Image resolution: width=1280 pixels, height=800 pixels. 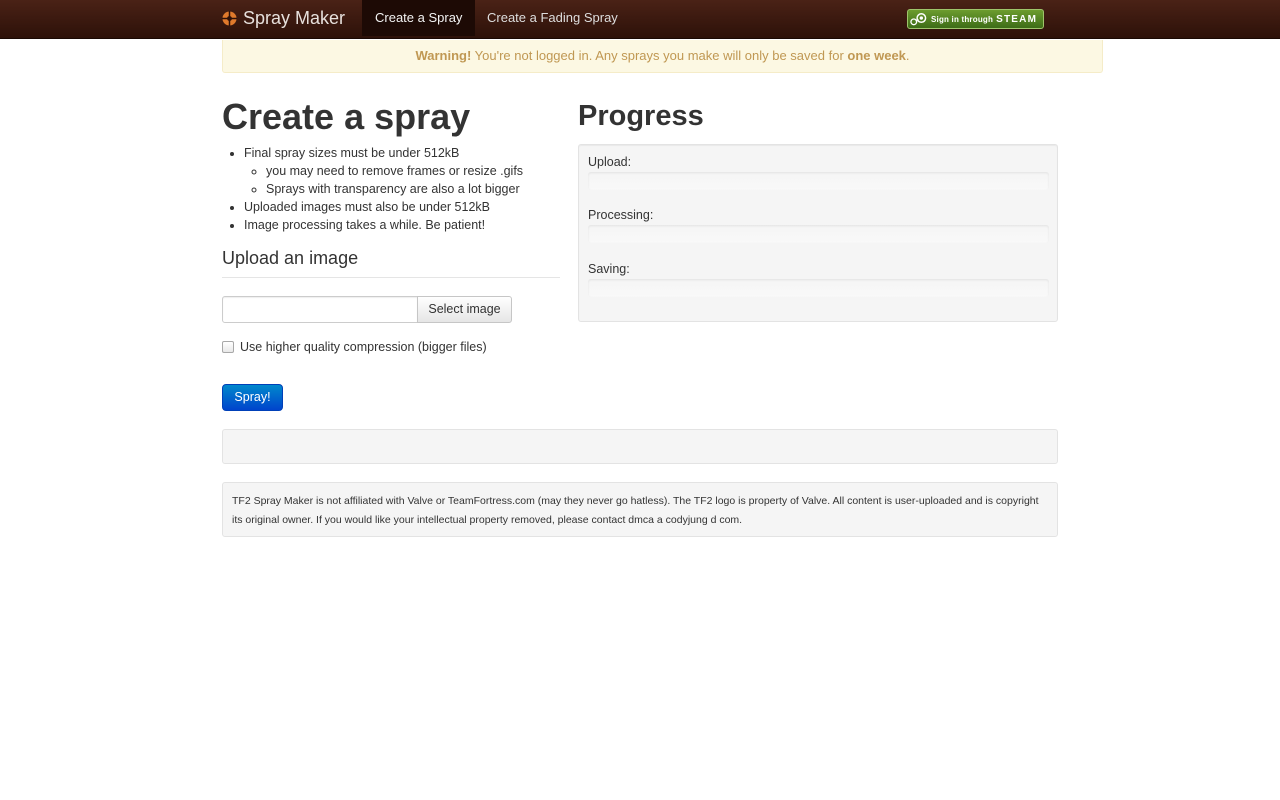 What do you see at coordinates (294, 17) in the screenshot?
I see `brand-title: Spray Maker` at bounding box center [294, 17].